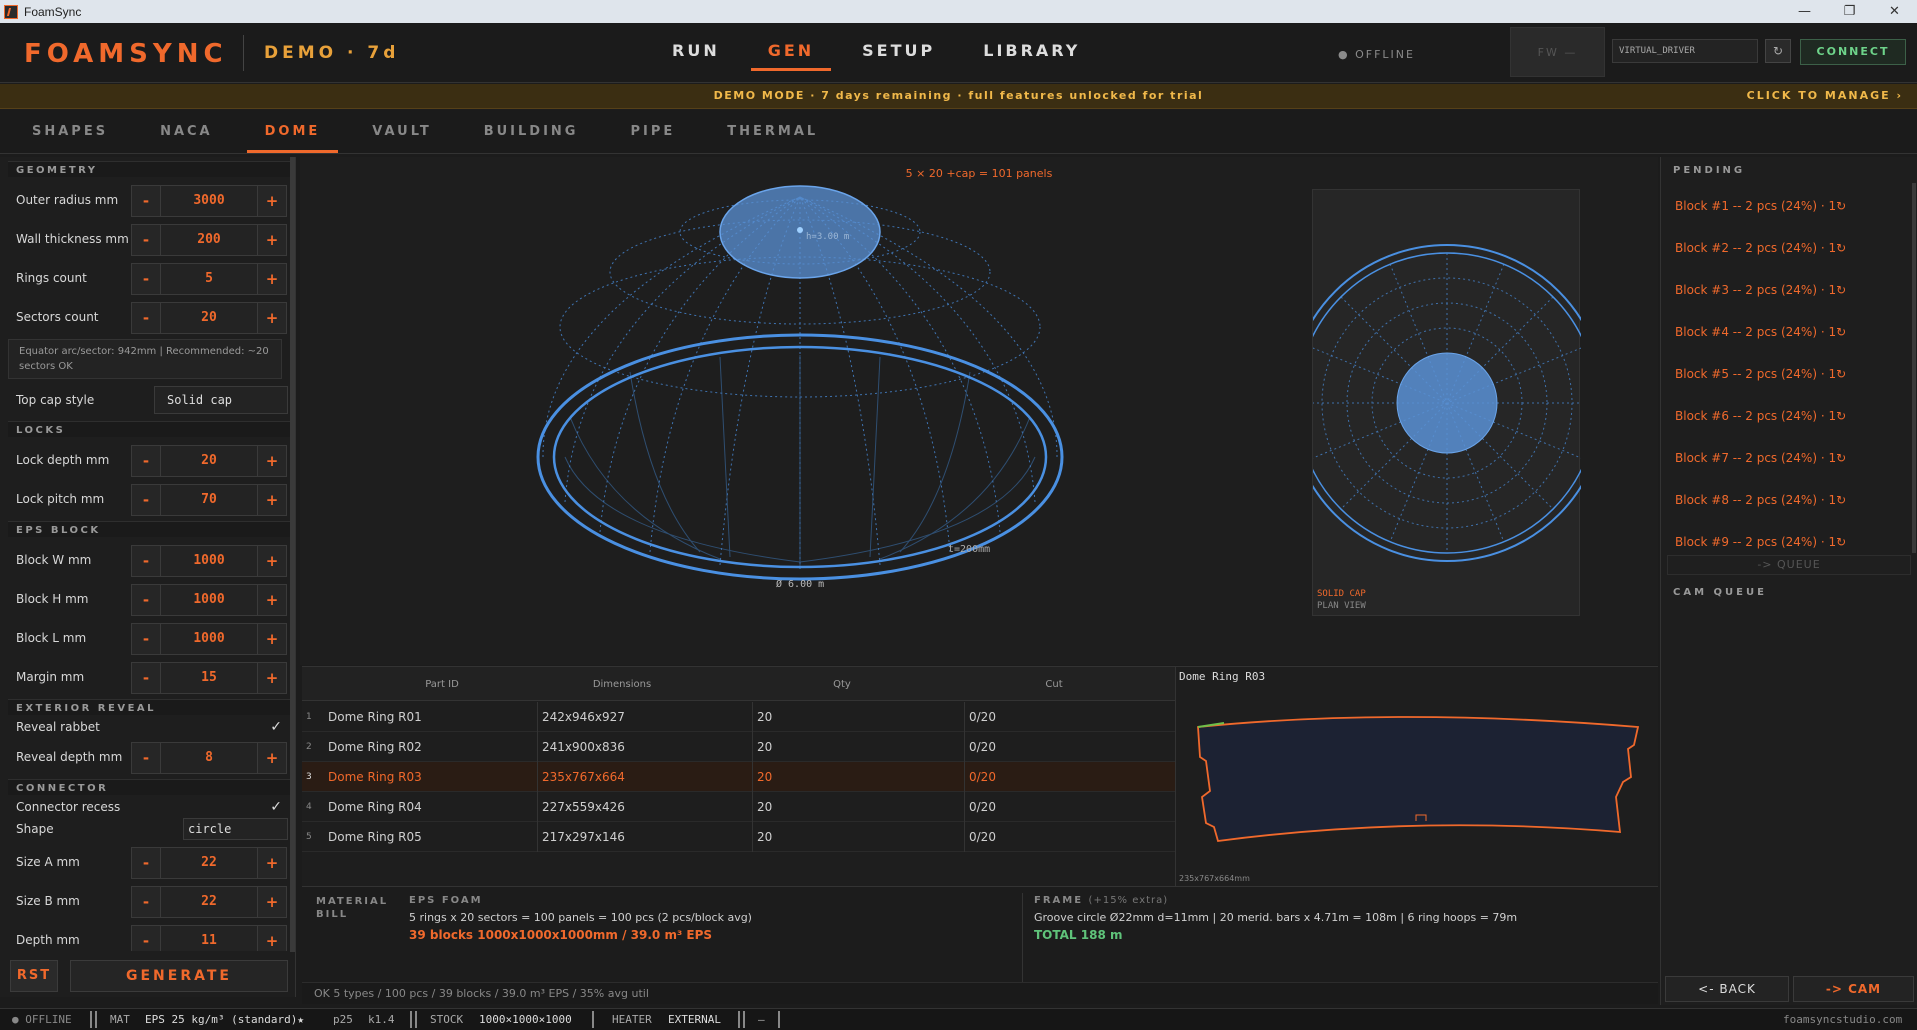 The height and width of the screenshot is (1030, 1917). I want to click on column-header-dimensions: Dimensions, so click(622, 684).